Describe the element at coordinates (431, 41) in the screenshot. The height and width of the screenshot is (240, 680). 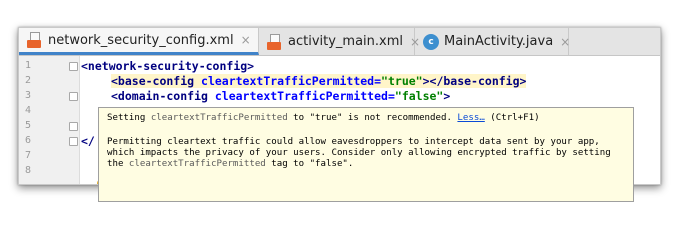
I see `java-class-icon: c` at that location.